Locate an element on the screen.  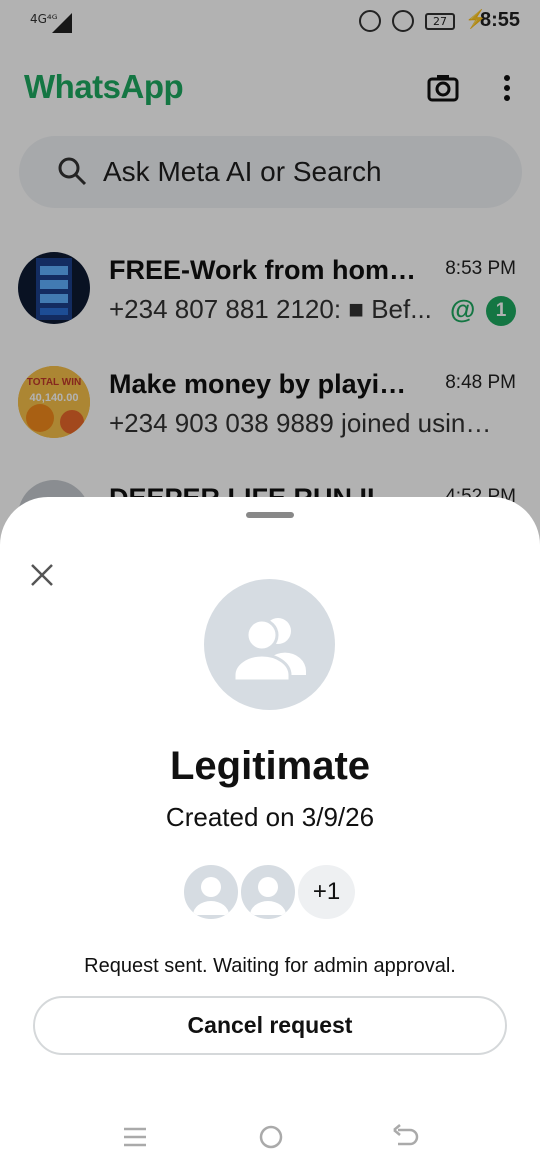
menu-icon is located at coordinates (135, 1137).